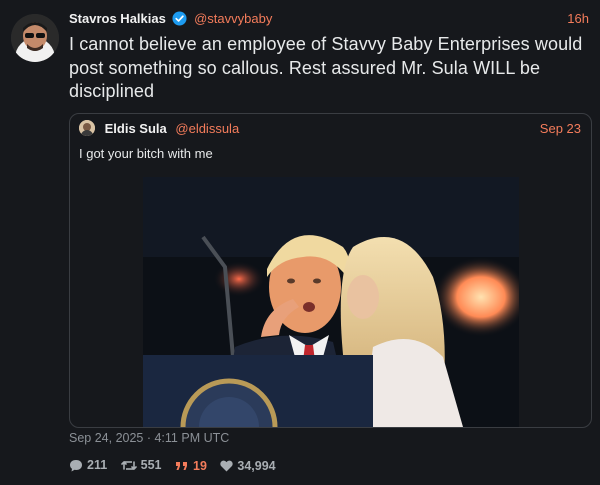  Describe the element at coordinates (560, 129) in the screenshot. I see `quoted-post-date: Sep 23` at that location.